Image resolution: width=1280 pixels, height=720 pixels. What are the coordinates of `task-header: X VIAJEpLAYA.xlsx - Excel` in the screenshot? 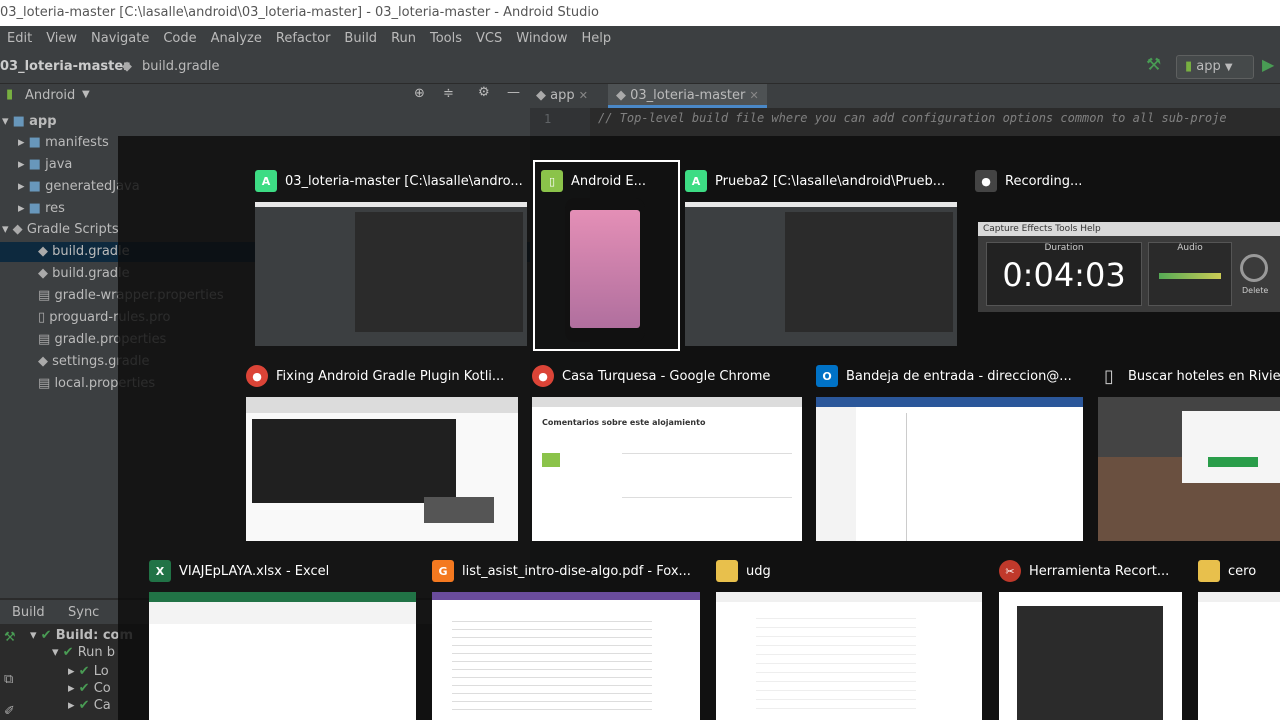 It's located at (282, 571).